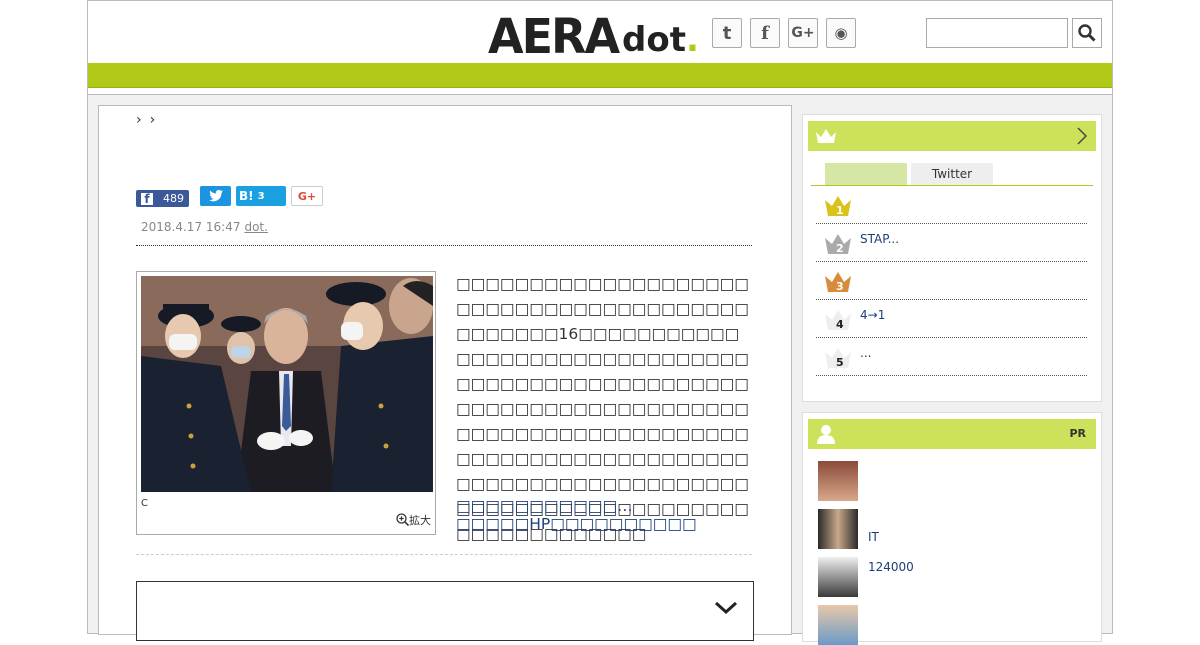 The height and width of the screenshot is (645, 1200). Describe the element at coordinates (444, 554) in the screenshot. I see `divider-dashed` at that location.